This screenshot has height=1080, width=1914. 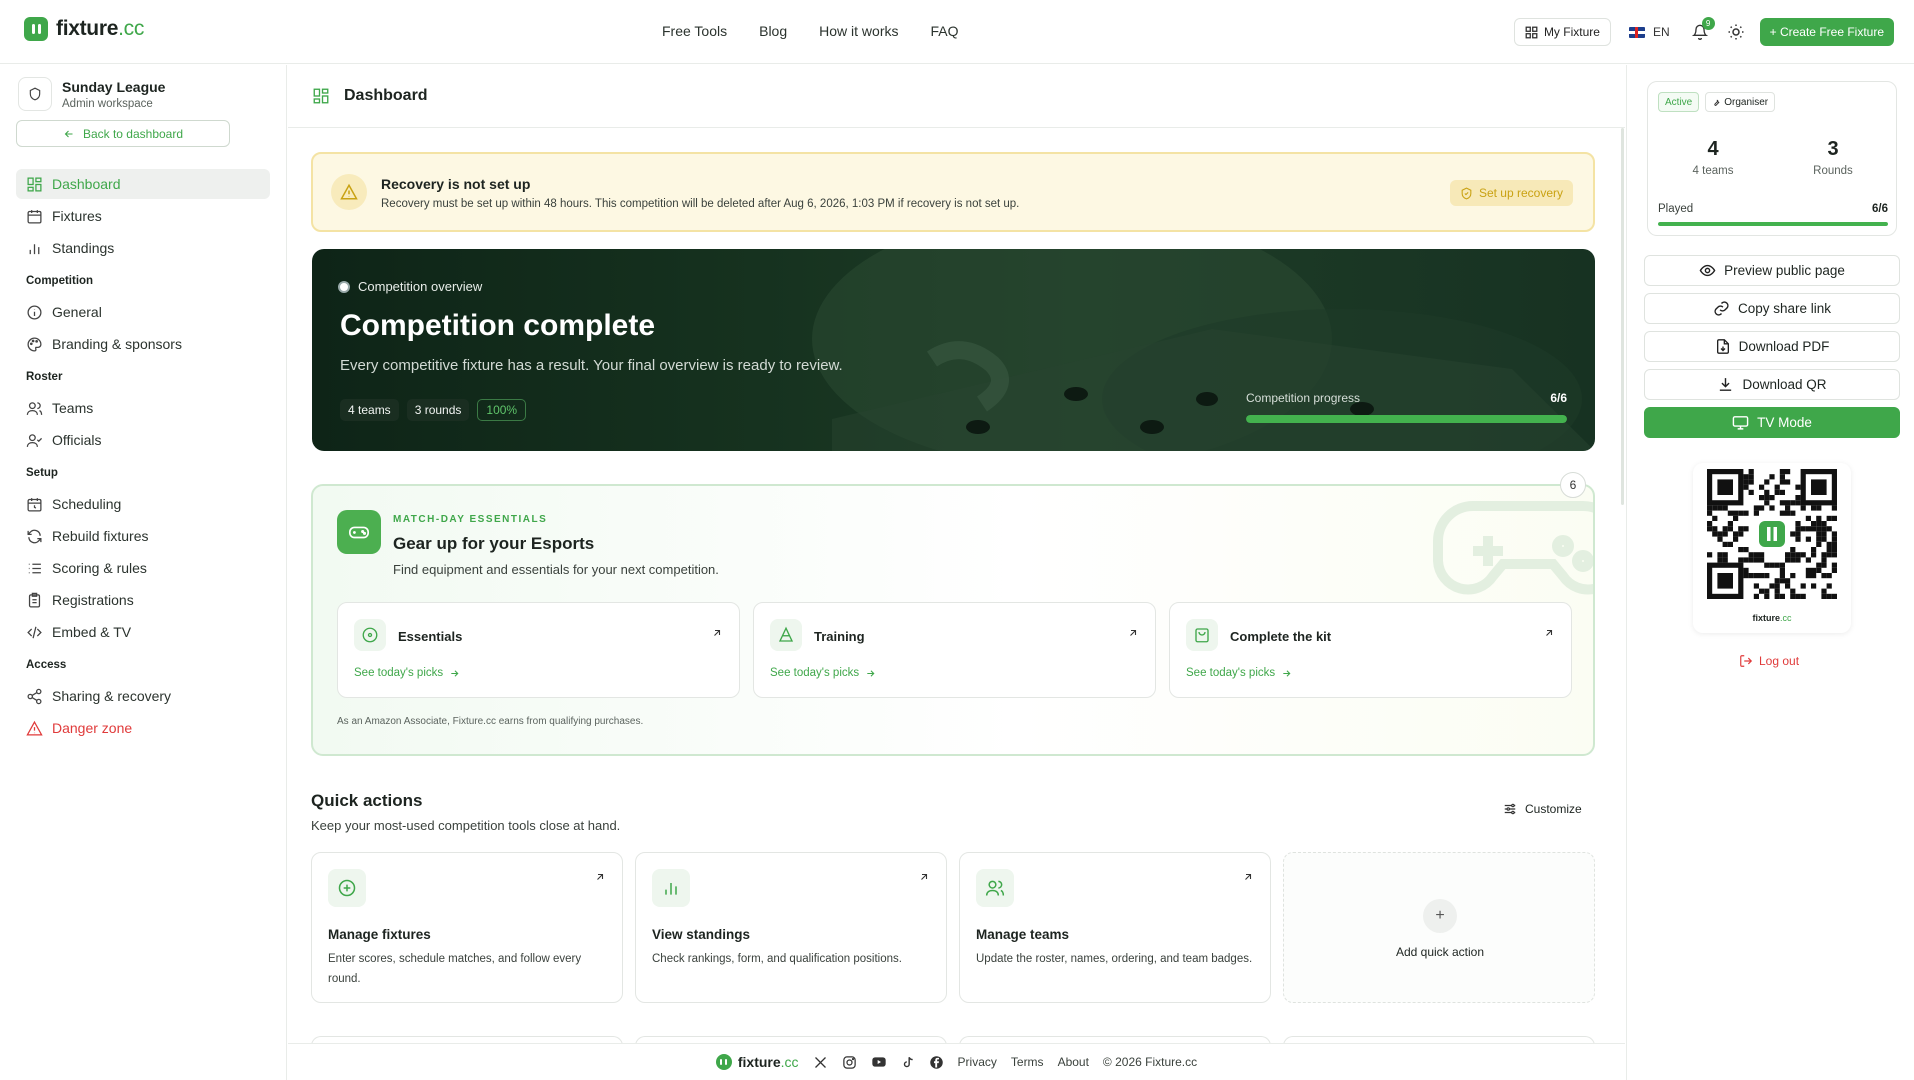 I want to click on my-fixture-button: My Fixture, so click(x=1562, y=32).